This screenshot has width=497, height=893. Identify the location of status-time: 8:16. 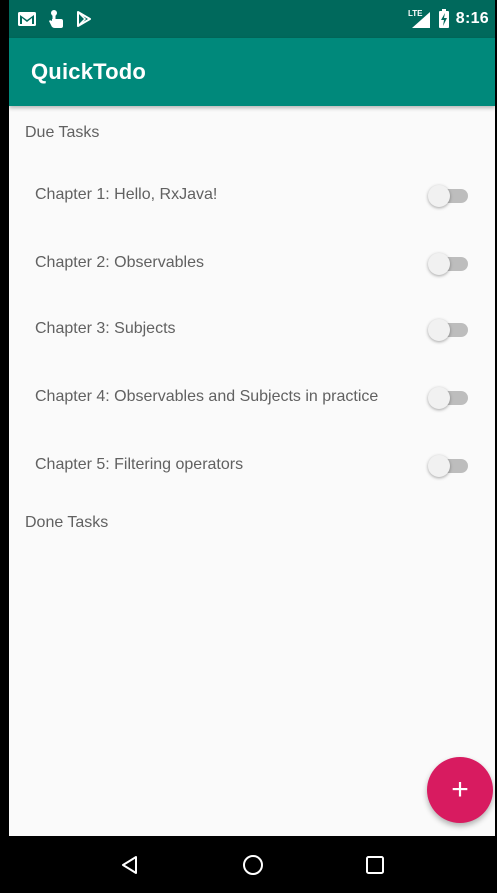
(472, 18).